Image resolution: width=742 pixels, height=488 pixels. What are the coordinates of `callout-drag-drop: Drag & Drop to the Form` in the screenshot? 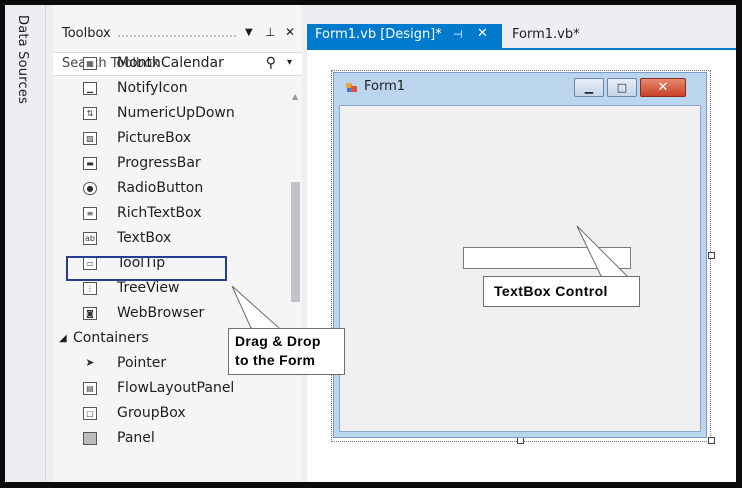 It's located at (286, 351).